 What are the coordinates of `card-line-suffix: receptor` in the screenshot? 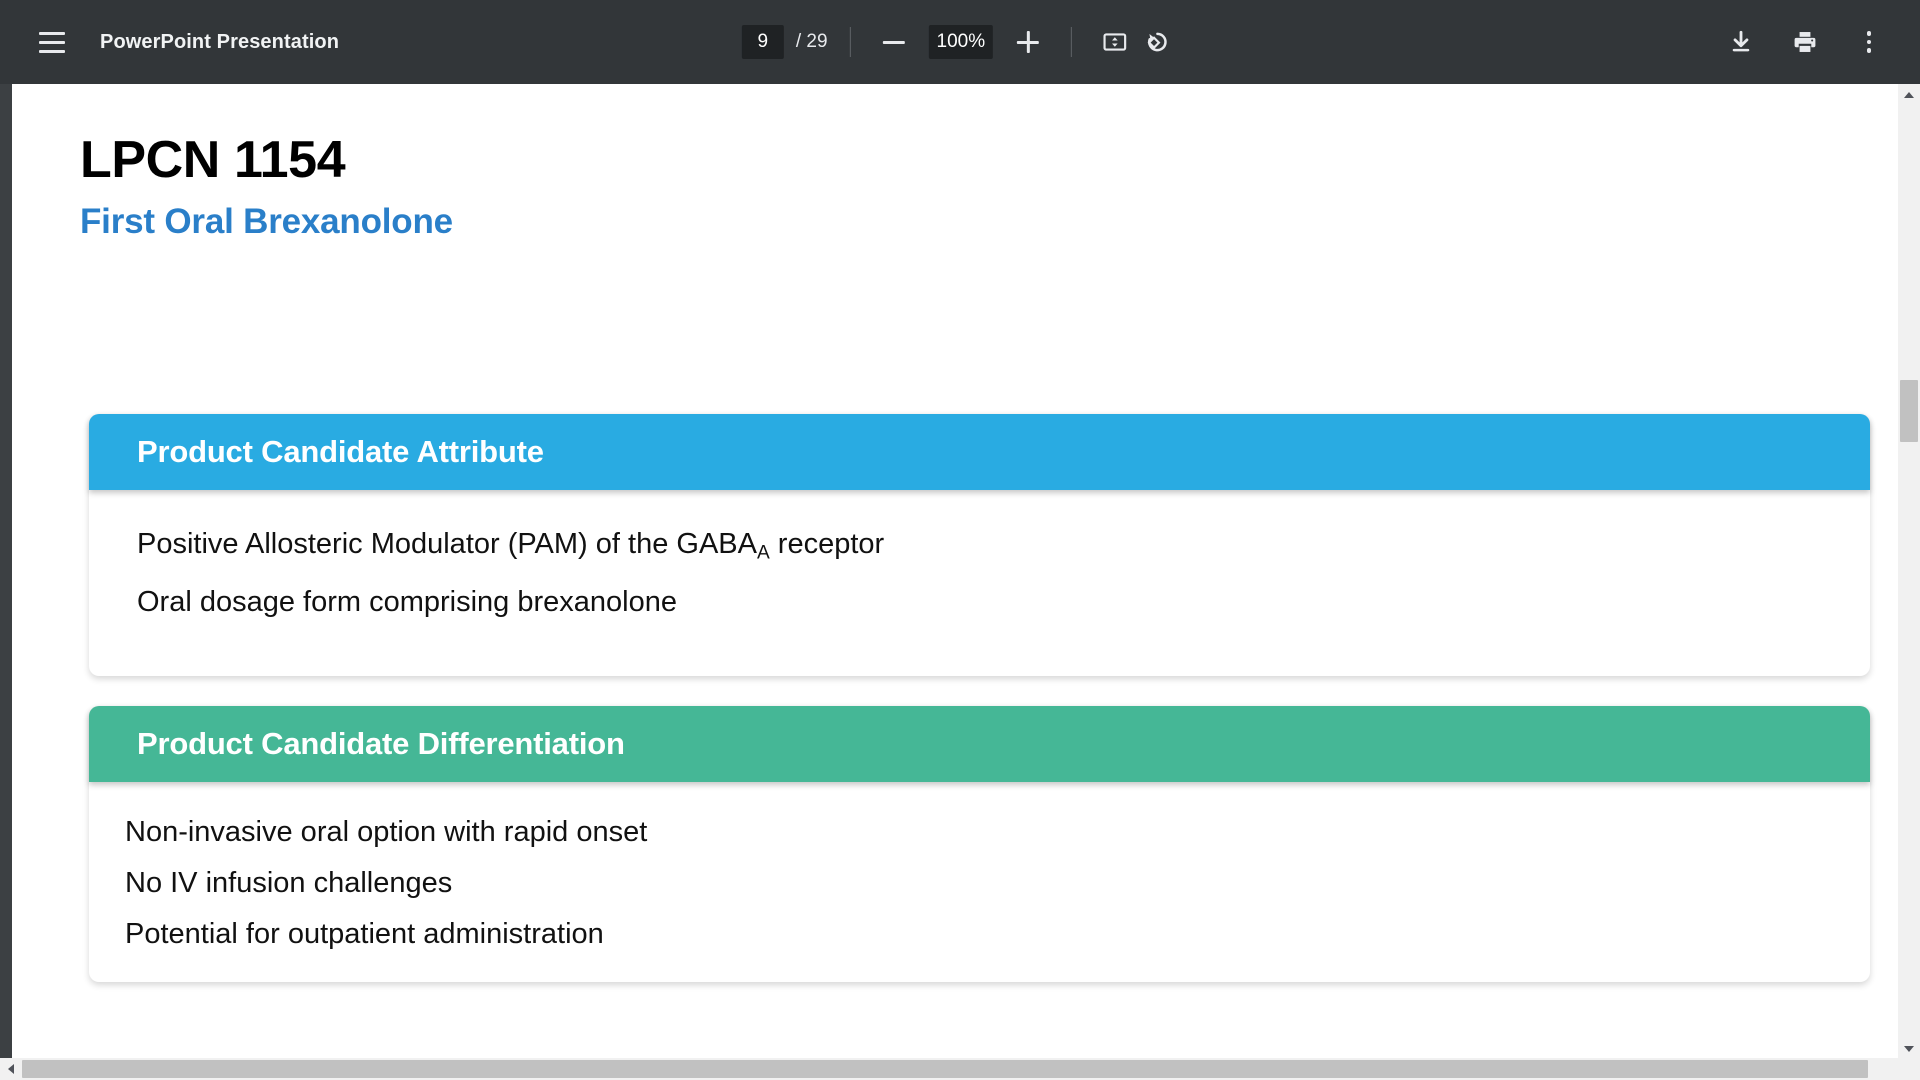 It's located at (827, 544).